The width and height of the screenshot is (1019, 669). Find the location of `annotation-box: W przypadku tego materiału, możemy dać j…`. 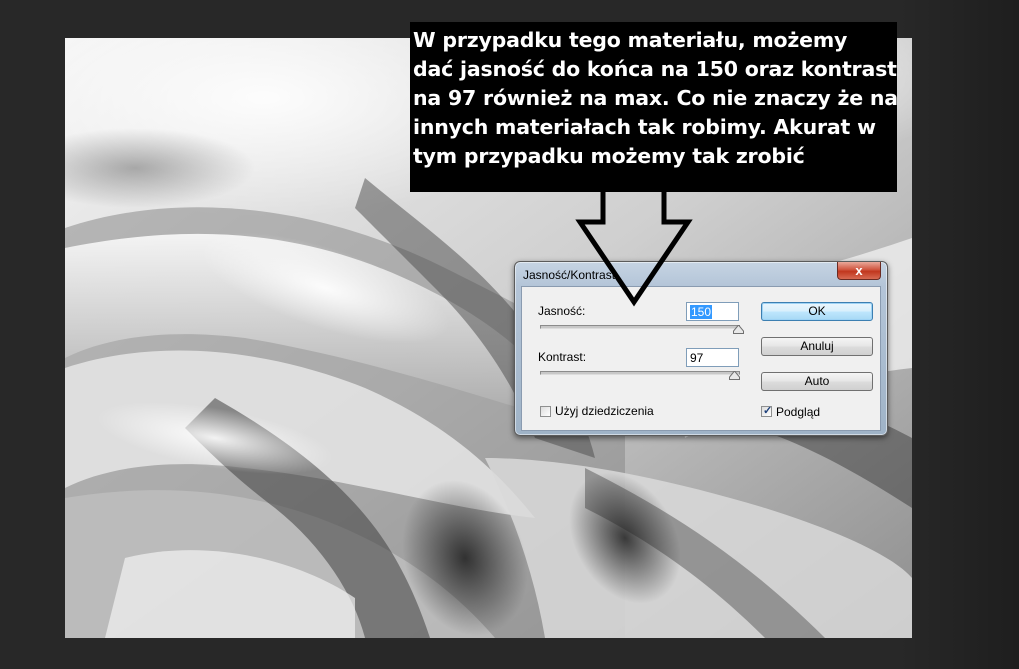

annotation-box: W przypadku tego materiału, możemy dać j… is located at coordinates (654, 107).